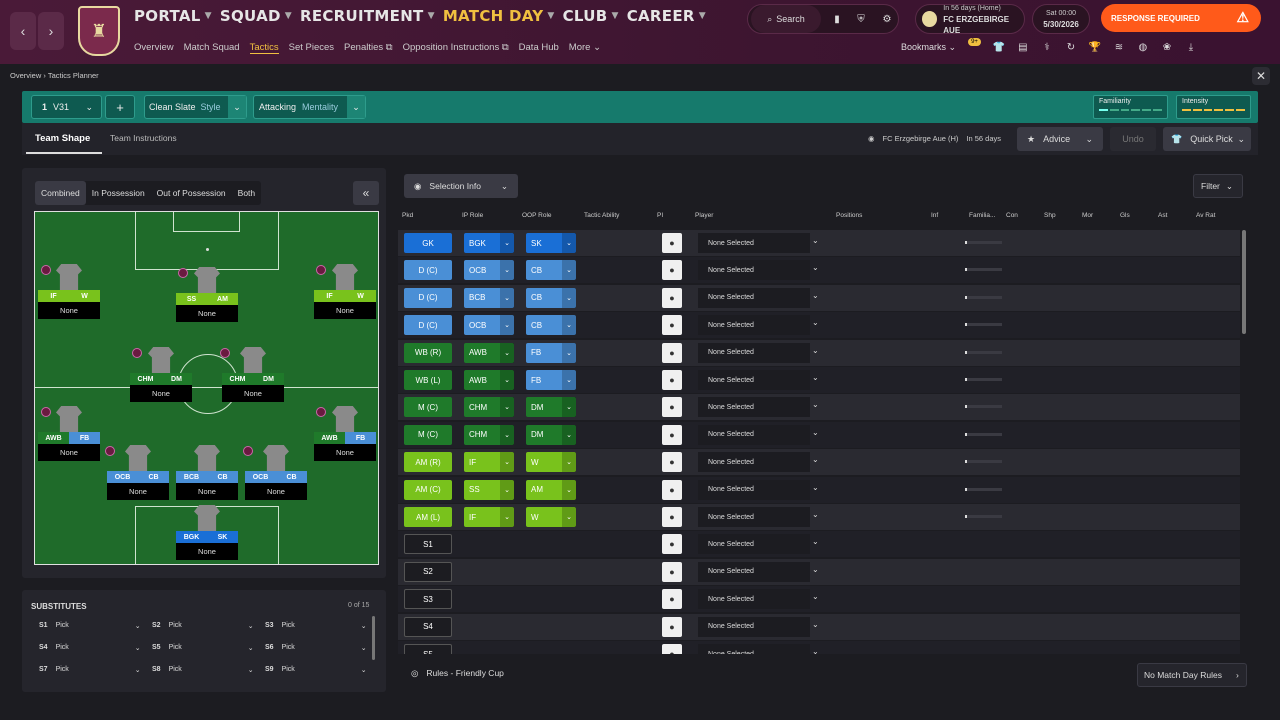 The image size is (1280, 720). What do you see at coordinates (861, 19) in the screenshot?
I see `shield-icon: ⛨` at bounding box center [861, 19].